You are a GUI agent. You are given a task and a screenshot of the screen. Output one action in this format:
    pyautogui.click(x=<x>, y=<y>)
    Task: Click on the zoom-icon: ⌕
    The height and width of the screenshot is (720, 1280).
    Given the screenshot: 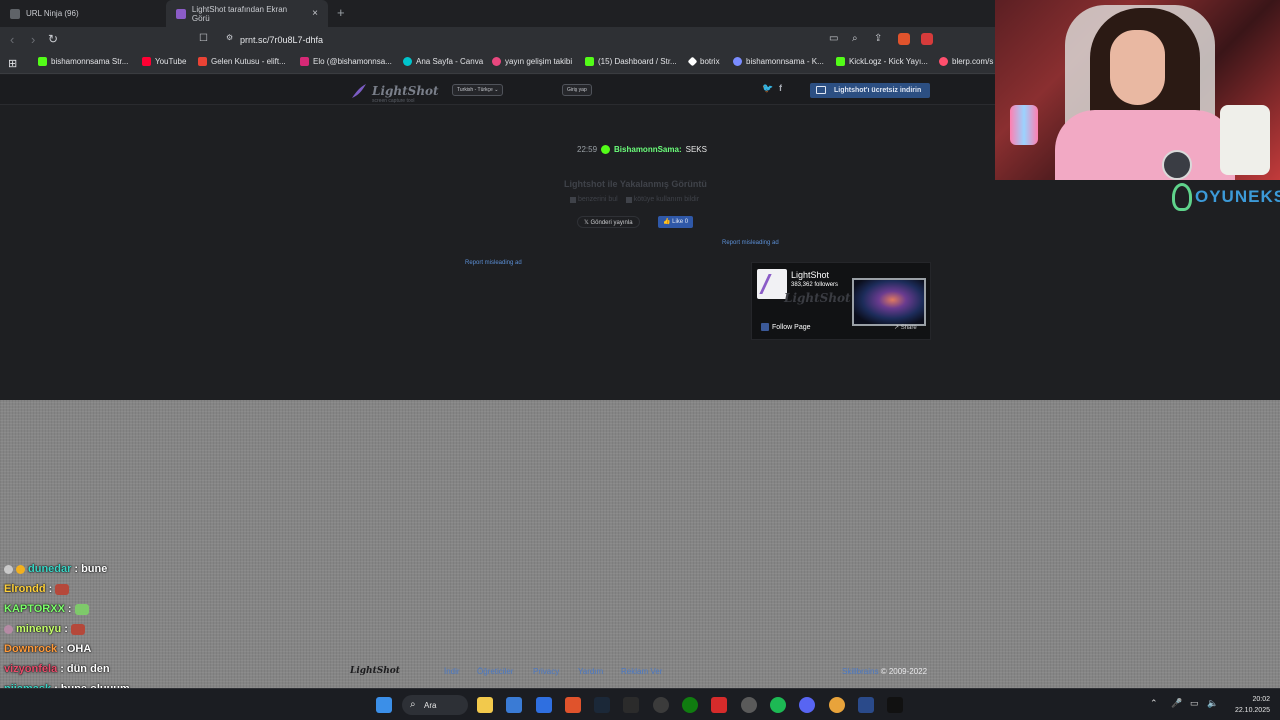 What is the action you would take?
    pyautogui.click(x=855, y=38)
    